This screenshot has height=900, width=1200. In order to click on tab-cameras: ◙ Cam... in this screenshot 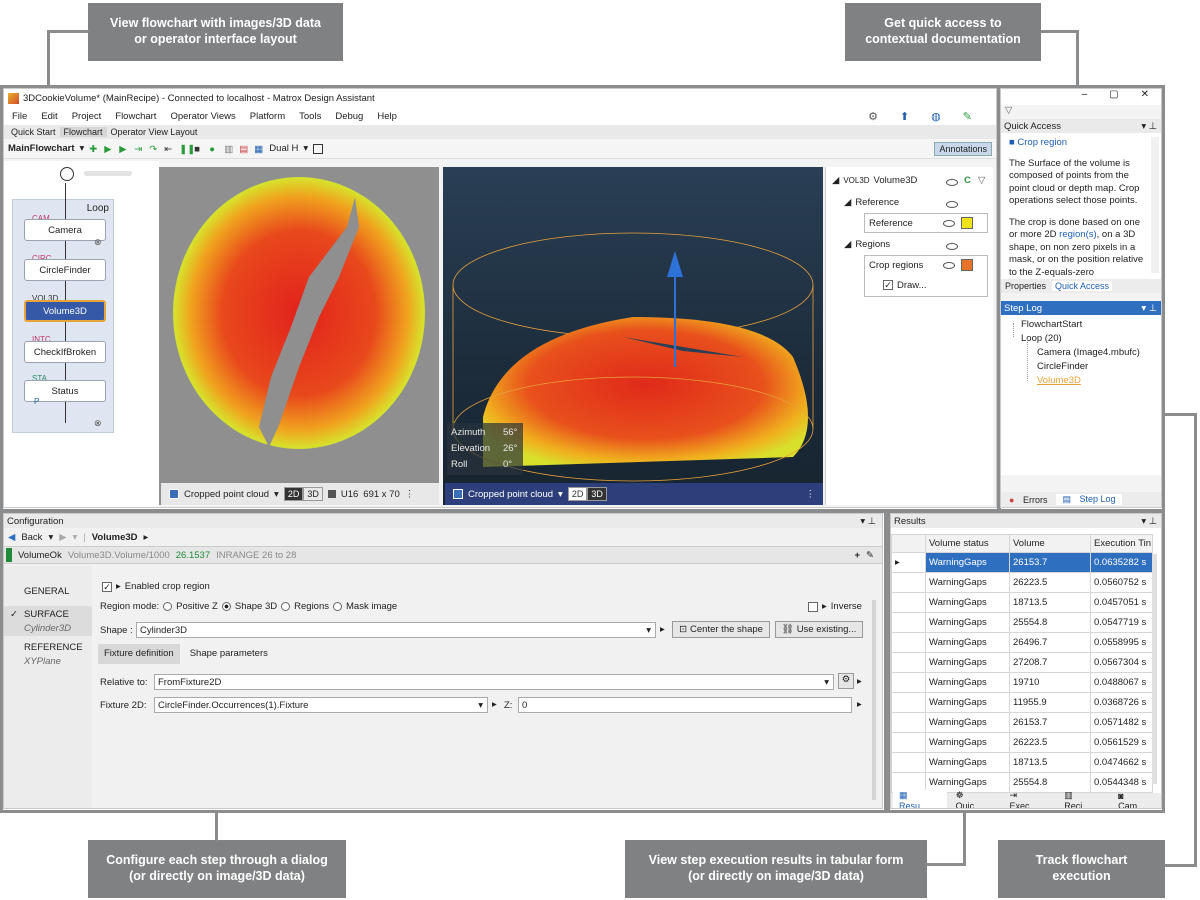, I will do `click(1136, 800)`.